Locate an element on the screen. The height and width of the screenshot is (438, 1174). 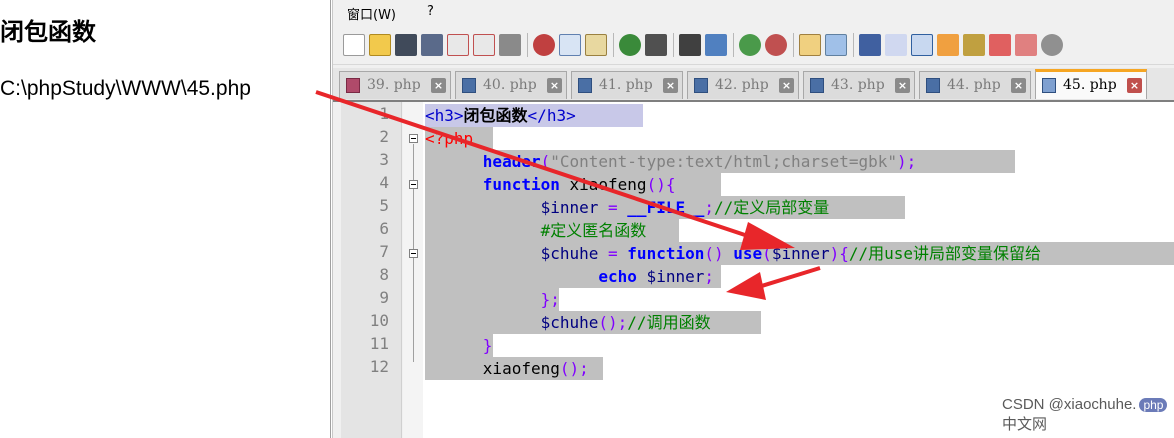
save-icon is located at coordinates (406, 45).